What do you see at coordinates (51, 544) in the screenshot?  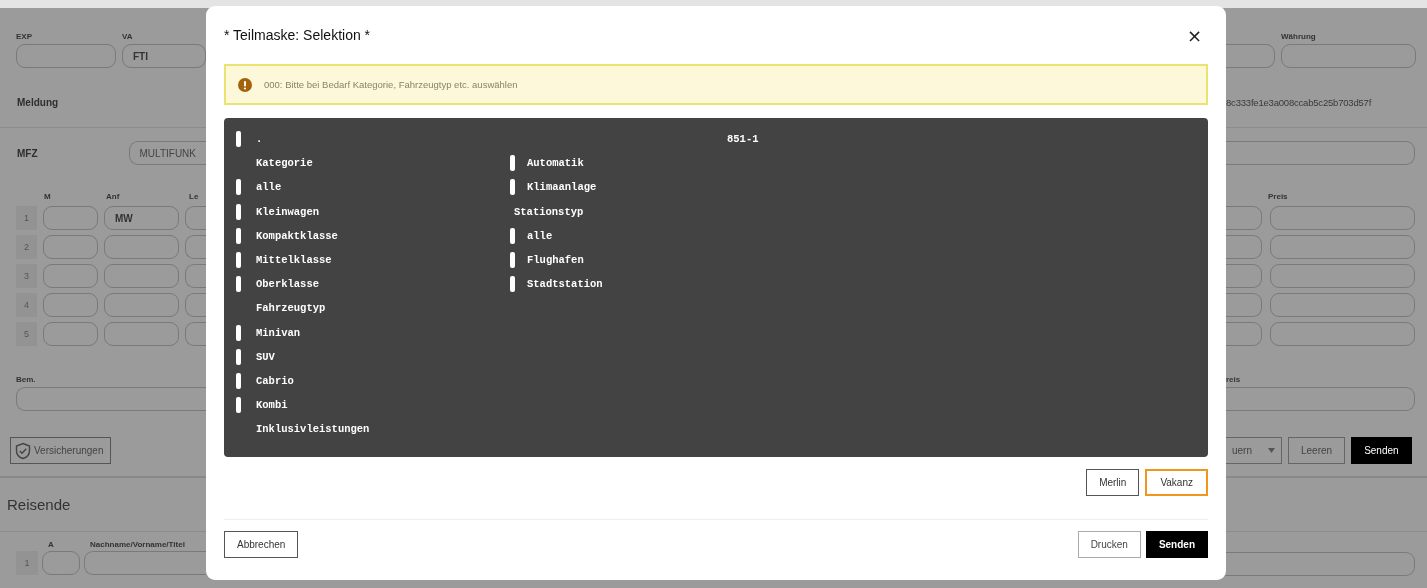 I see `column-label: A` at bounding box center [51, 544].